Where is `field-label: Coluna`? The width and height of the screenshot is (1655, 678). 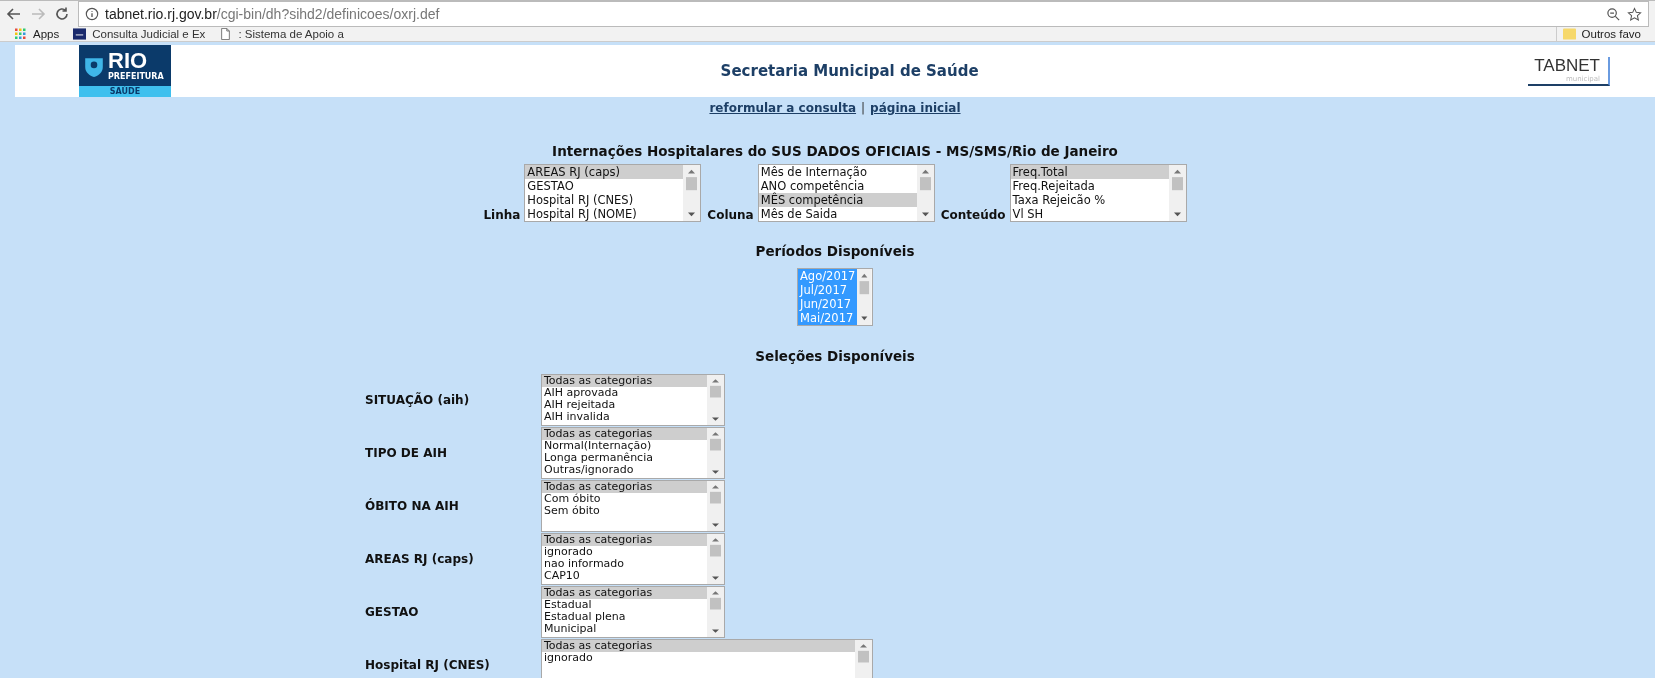
field-label: Coluna is located at coordinates (730, 215).